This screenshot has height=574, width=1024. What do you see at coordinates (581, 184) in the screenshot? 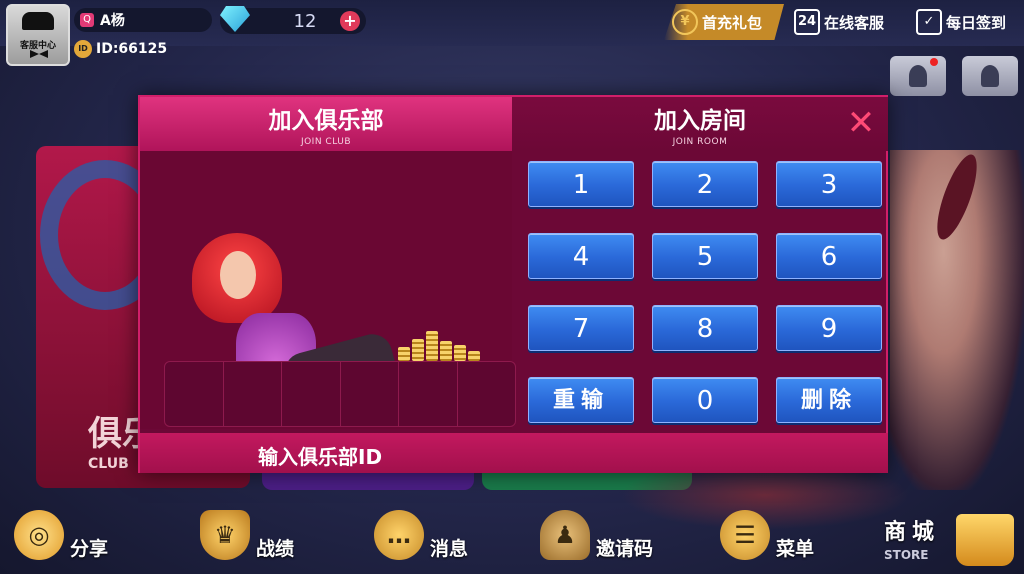
I see `key-1: 1` at bounding box center [581, 184].